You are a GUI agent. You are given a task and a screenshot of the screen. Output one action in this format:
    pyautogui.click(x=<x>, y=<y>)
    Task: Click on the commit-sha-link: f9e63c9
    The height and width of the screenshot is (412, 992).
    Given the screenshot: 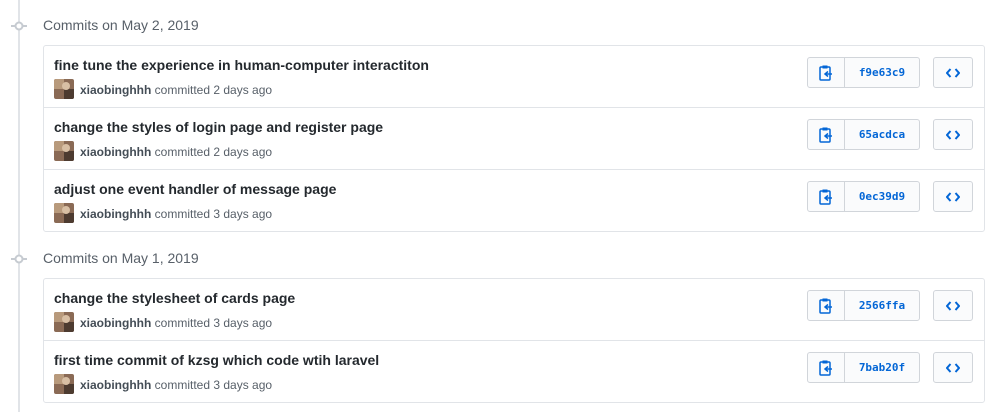 What is the action you would take?
    pyautogui.click(x=882, y=72)
    